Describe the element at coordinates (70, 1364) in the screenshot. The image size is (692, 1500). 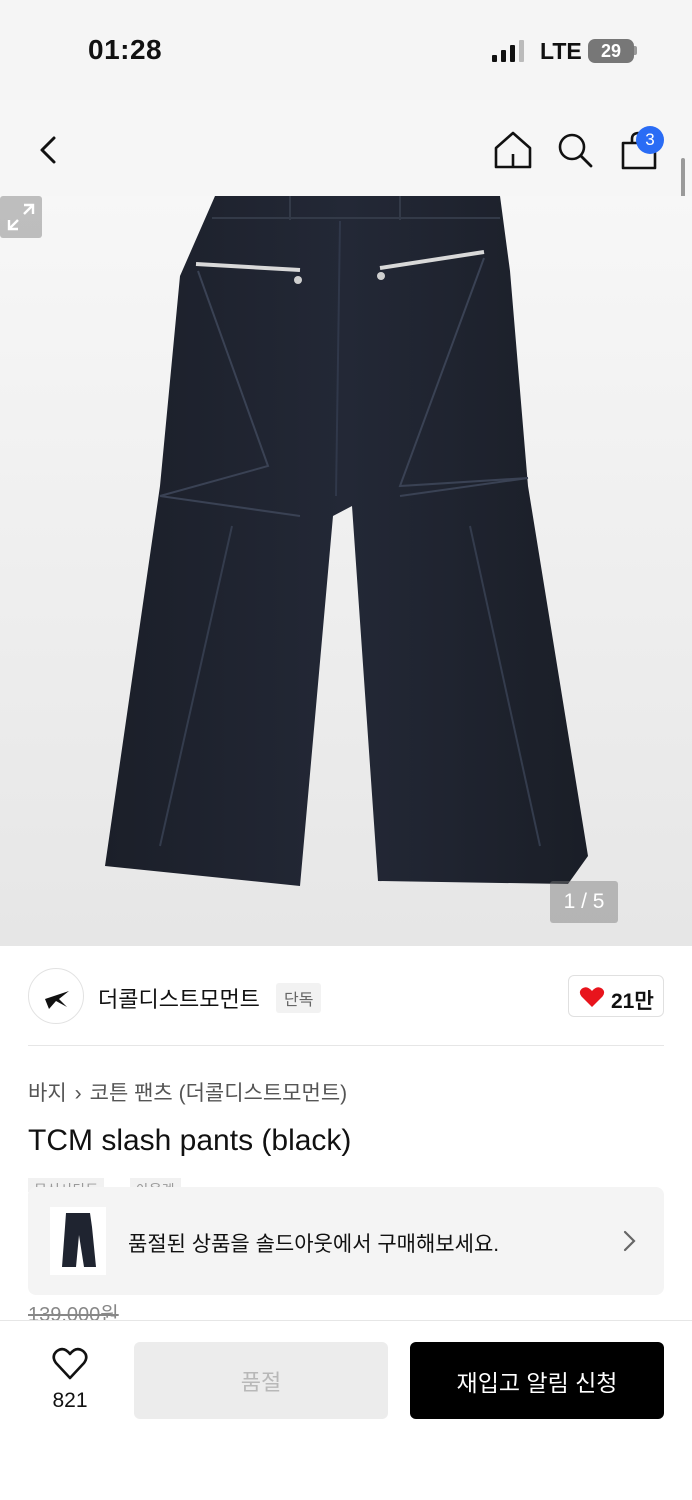
I see `wishlist-heart-icon` at that location.